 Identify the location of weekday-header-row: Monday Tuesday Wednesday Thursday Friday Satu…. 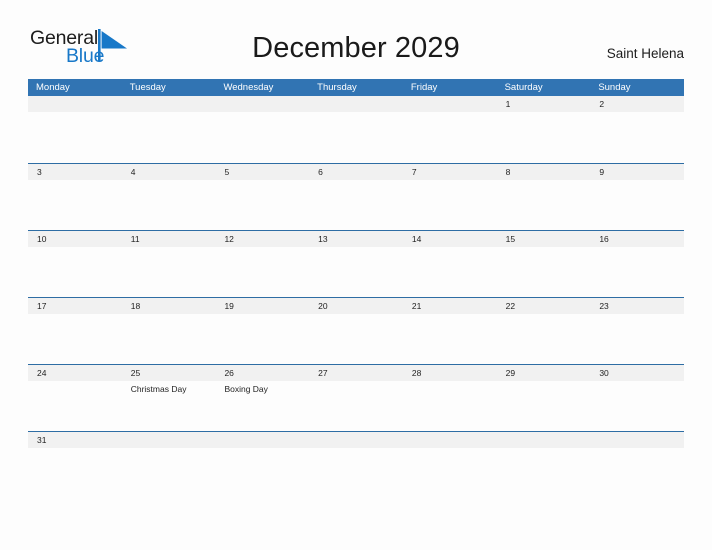
(356, 87).